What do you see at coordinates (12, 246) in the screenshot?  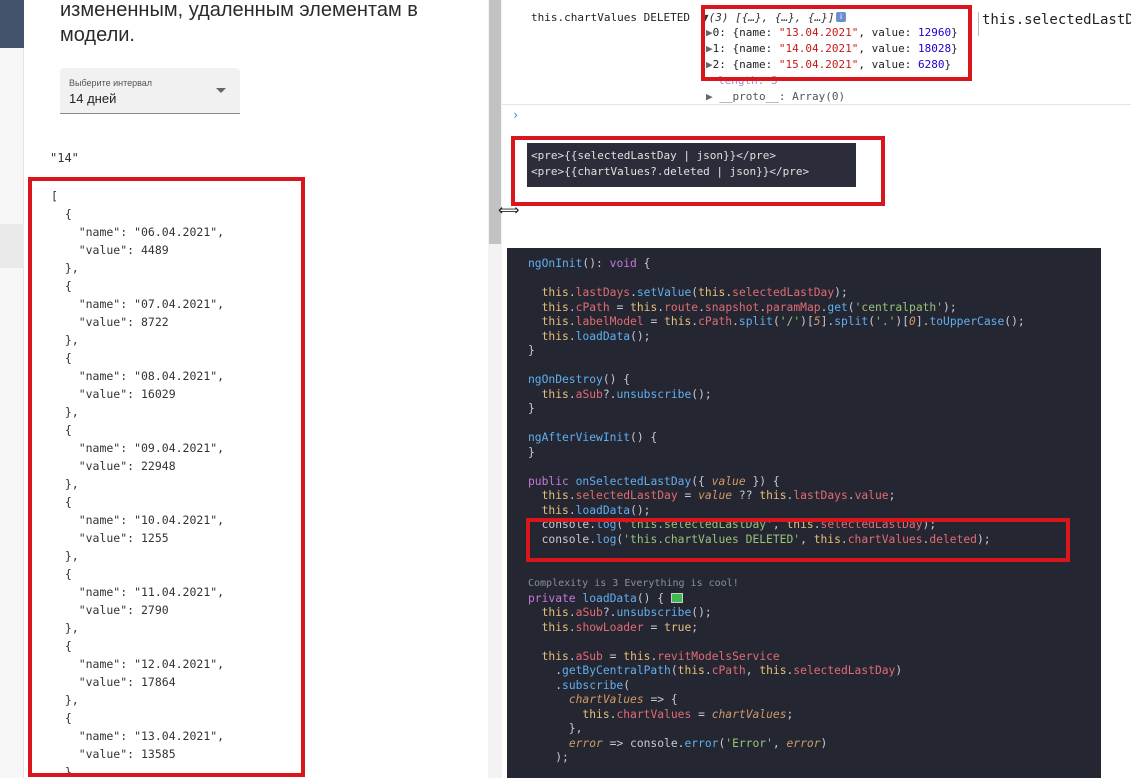 I see `side-nav-active-item` at bounding box center [12, 246].